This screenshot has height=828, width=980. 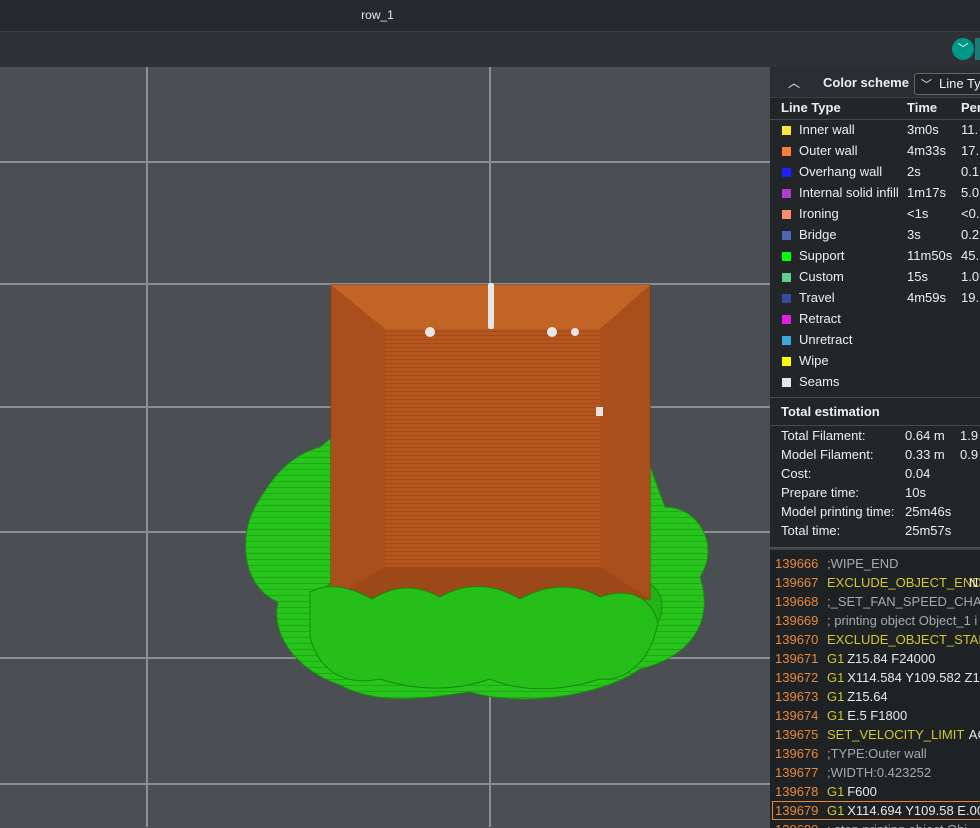 I want to click on line-type-percent: 17., so click(x=970, y=150).